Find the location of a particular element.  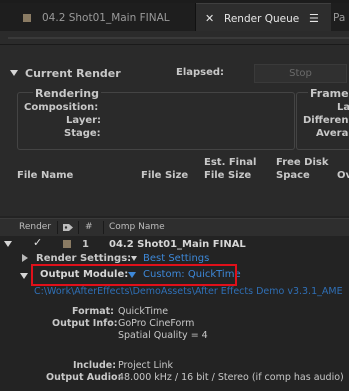

elapsed-label: Elapsed: is located at coordinates (200, 72).